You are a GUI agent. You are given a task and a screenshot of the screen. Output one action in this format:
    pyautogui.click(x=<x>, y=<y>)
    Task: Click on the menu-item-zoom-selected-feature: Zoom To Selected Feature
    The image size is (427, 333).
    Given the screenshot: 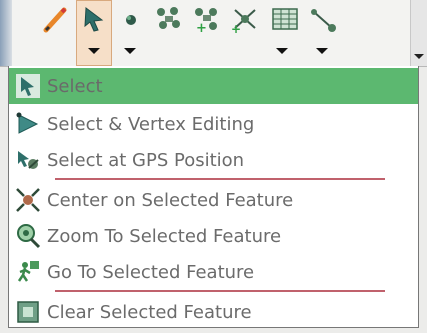 What is the action you would take?
    pyautogui.click(x=213, y=236)
    